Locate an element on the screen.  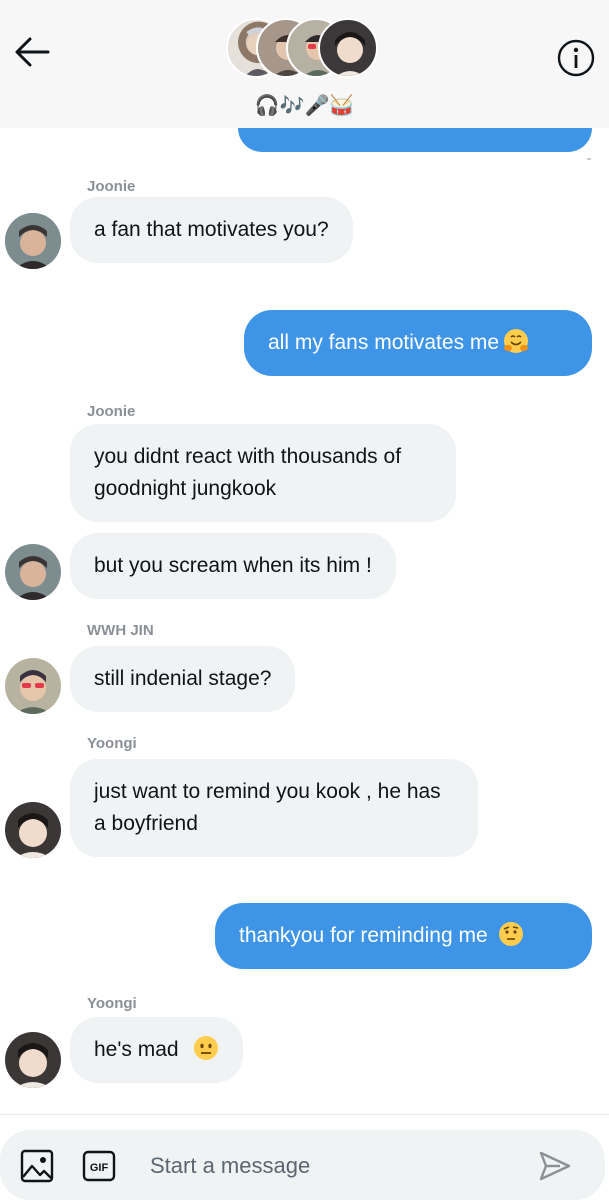
hugging-face-emoji is located at coordinates (516, 341).